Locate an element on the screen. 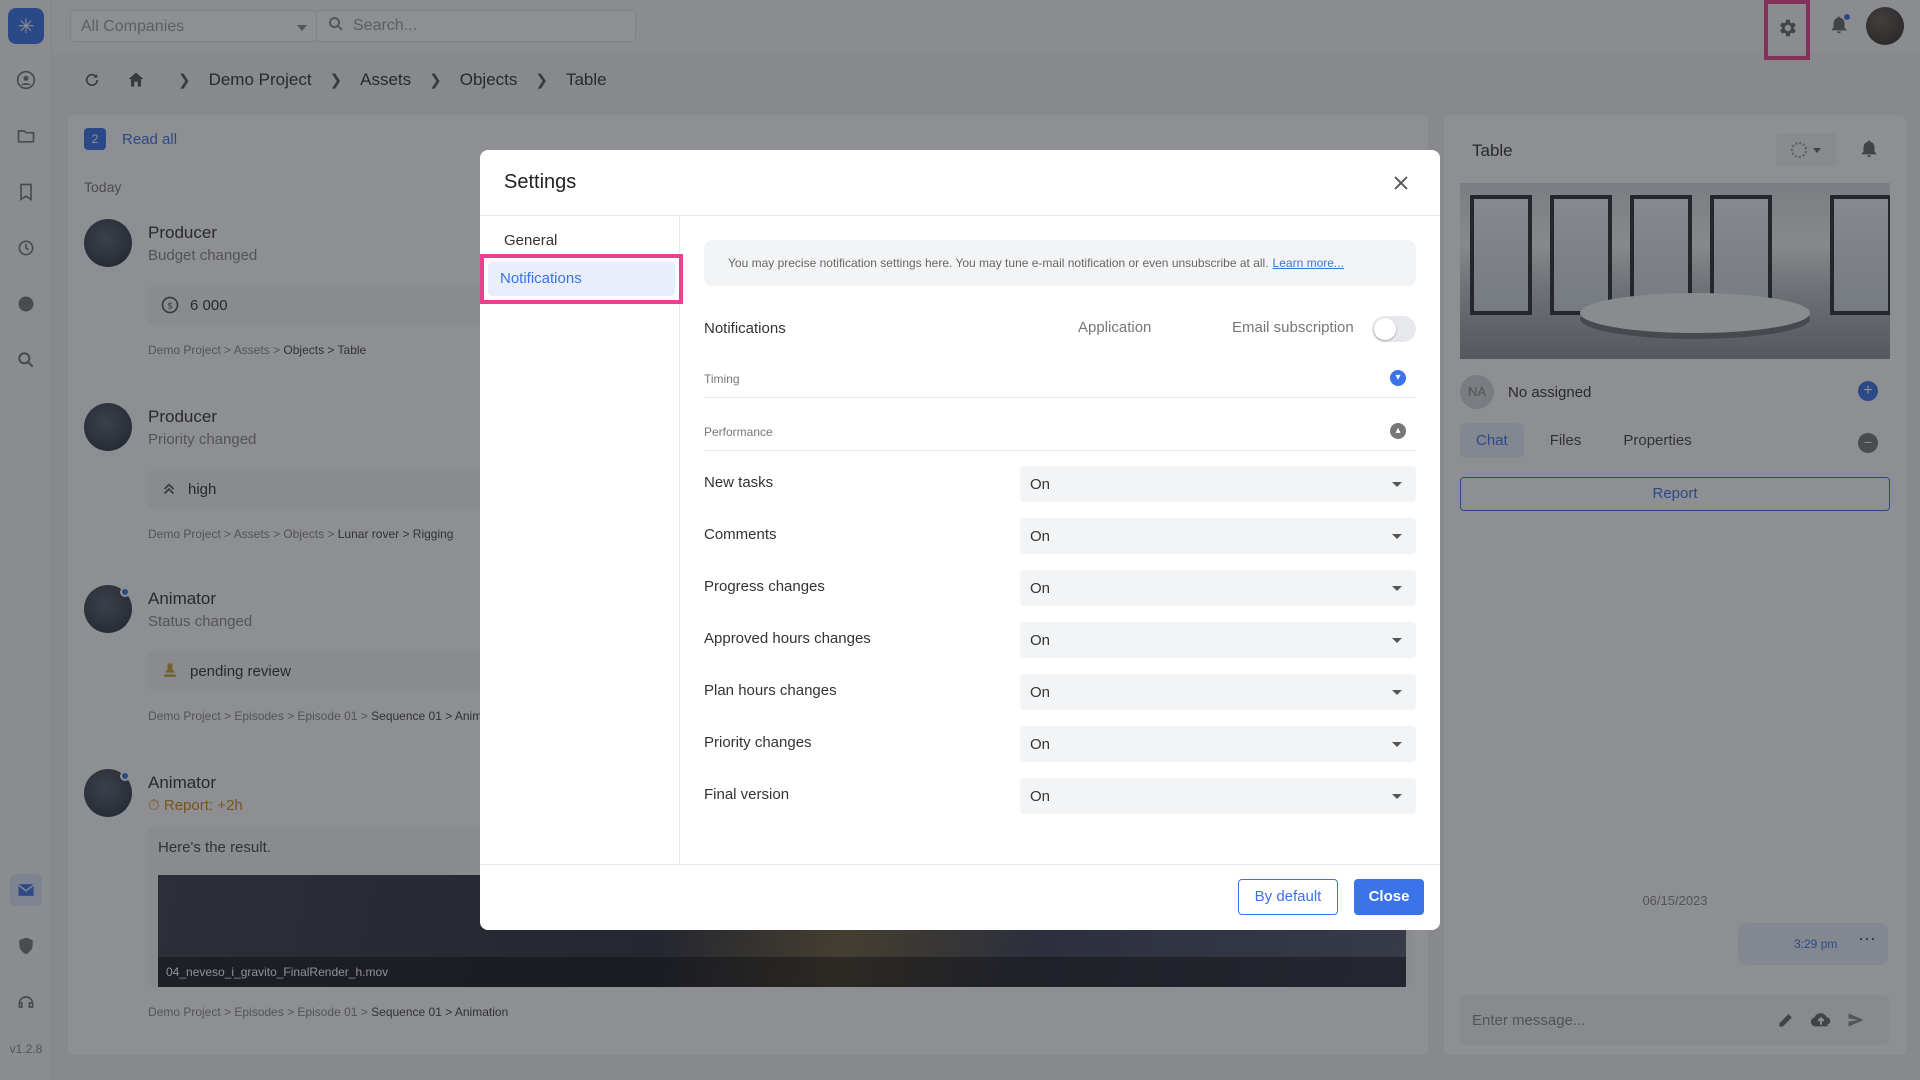  expand-icon: ▾ is located at coordinates (1398, 378).